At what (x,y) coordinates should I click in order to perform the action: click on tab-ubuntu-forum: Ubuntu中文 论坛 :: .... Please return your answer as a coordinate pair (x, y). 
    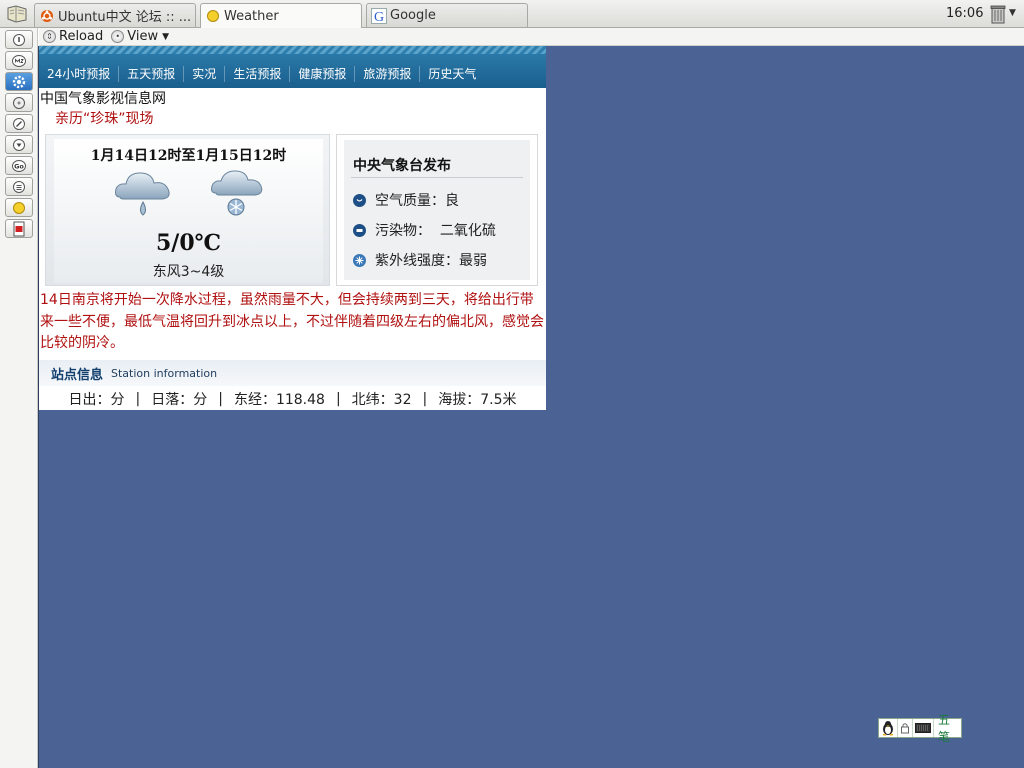
    Looking at the image, I should click on (115, 15).